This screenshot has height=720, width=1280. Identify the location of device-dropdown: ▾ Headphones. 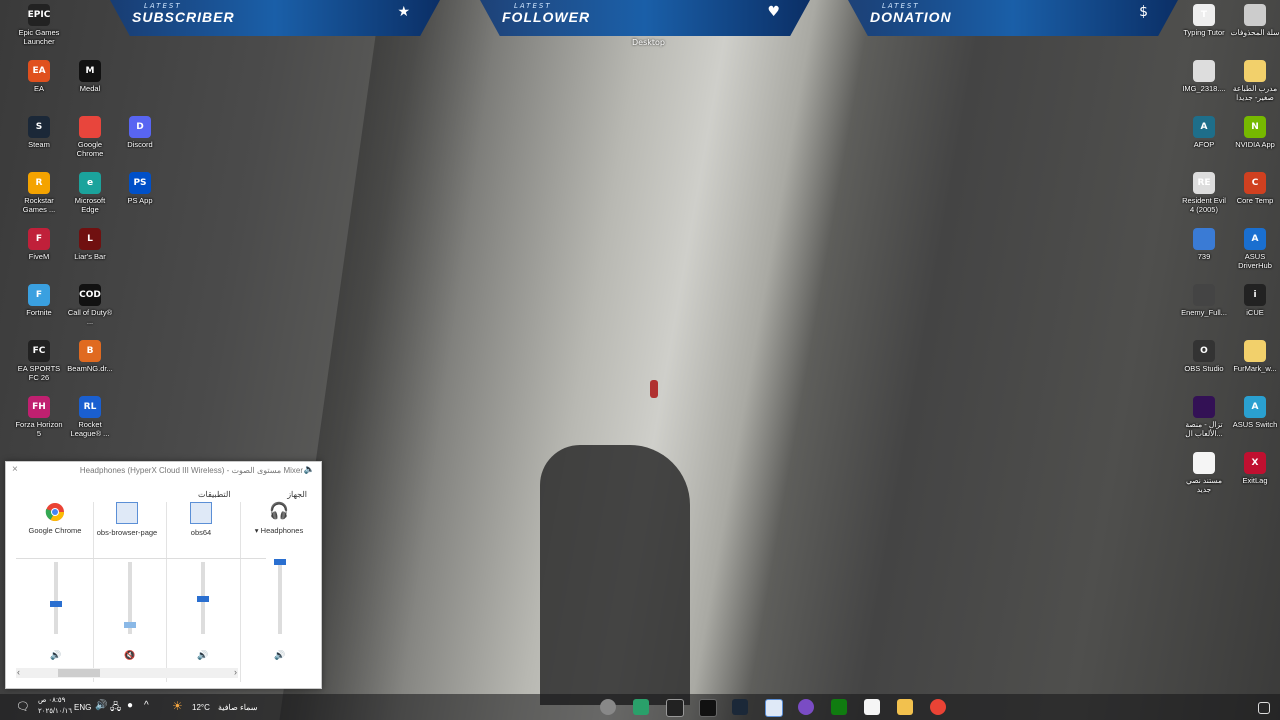
(279, 530).